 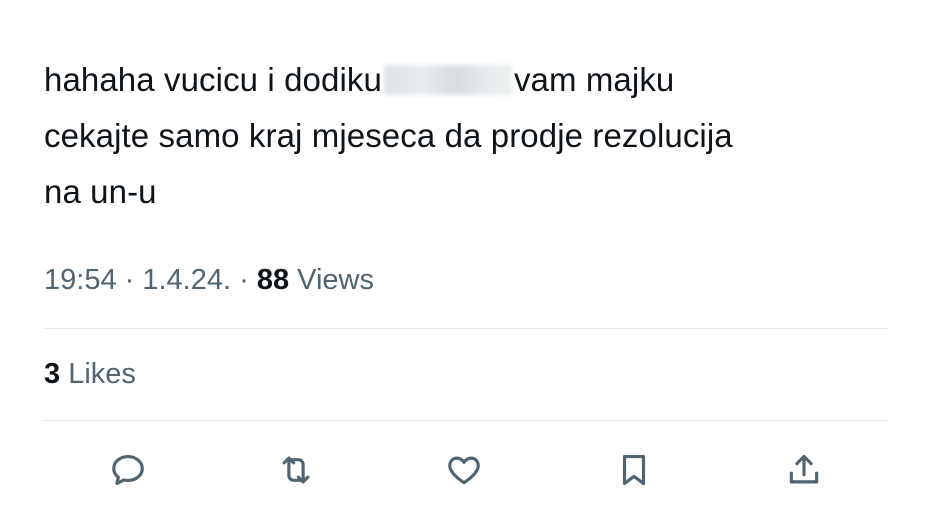 I want to click on like-button, so click(x=464, y=470).